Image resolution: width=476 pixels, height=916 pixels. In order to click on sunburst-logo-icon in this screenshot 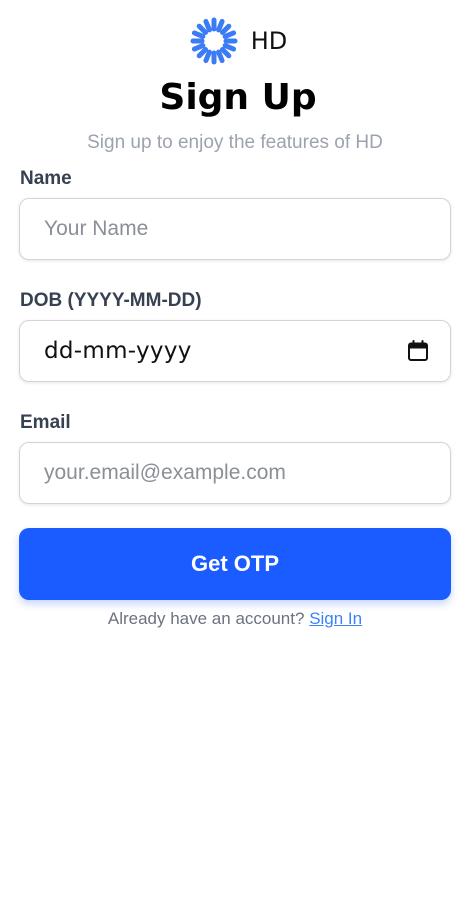, I will do `click(214, 41)`.